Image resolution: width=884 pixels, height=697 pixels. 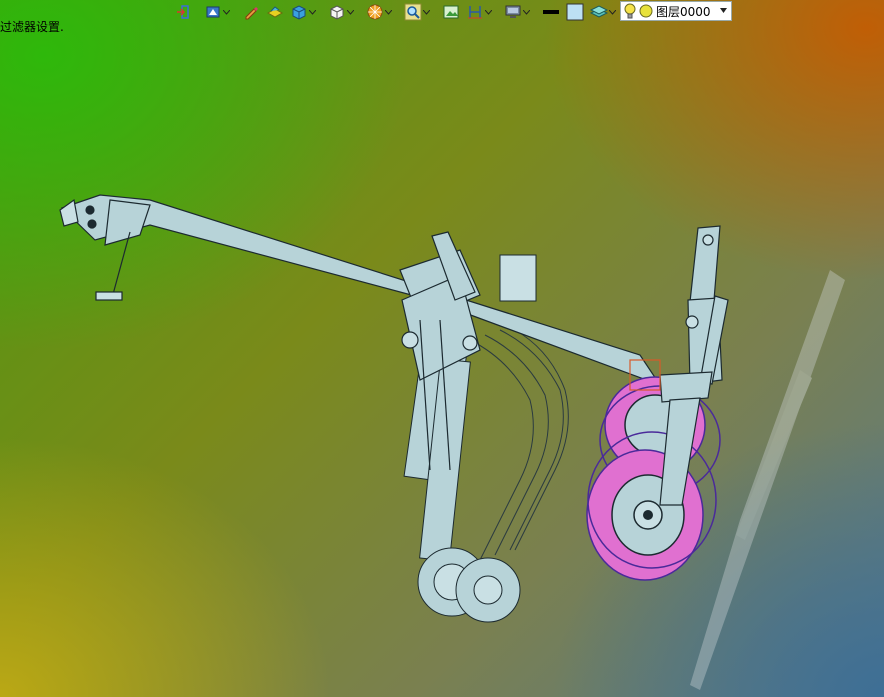 I want to click on image-frame-button, so click(x=451, y=12).